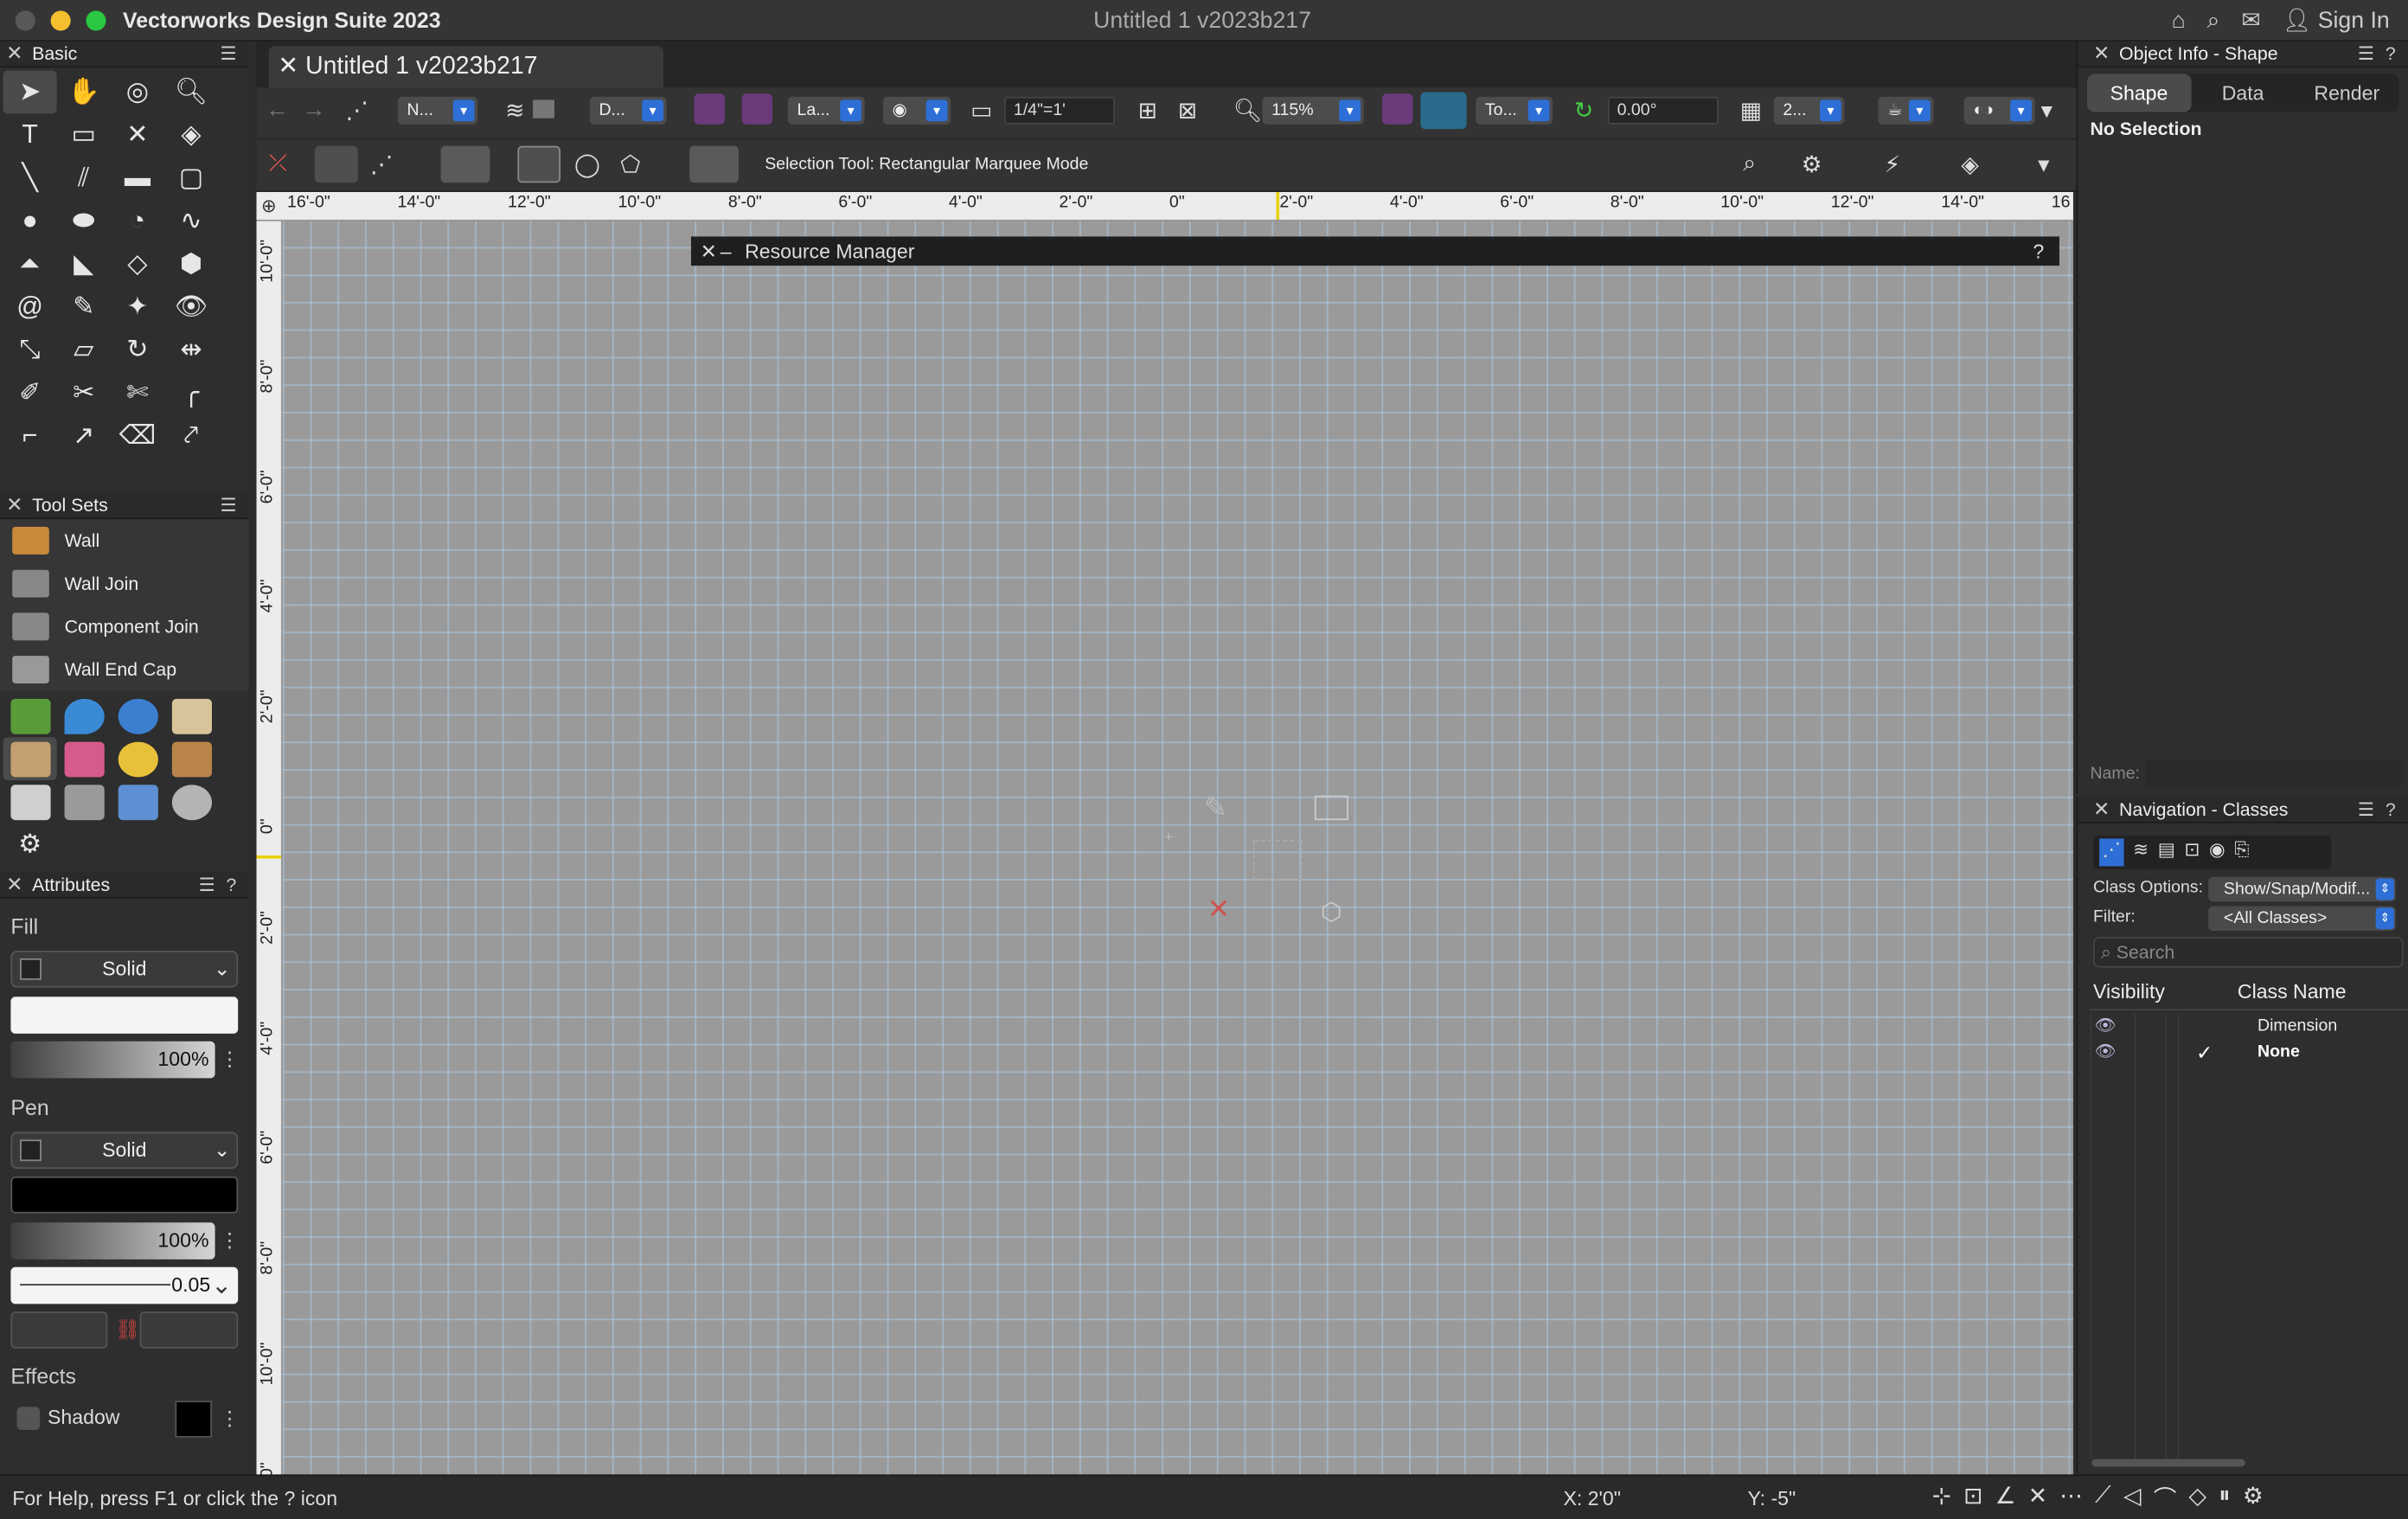  Describe the element at coordinates (125, 1016) in the screenshot. I see `fill-color-bar` at that location.